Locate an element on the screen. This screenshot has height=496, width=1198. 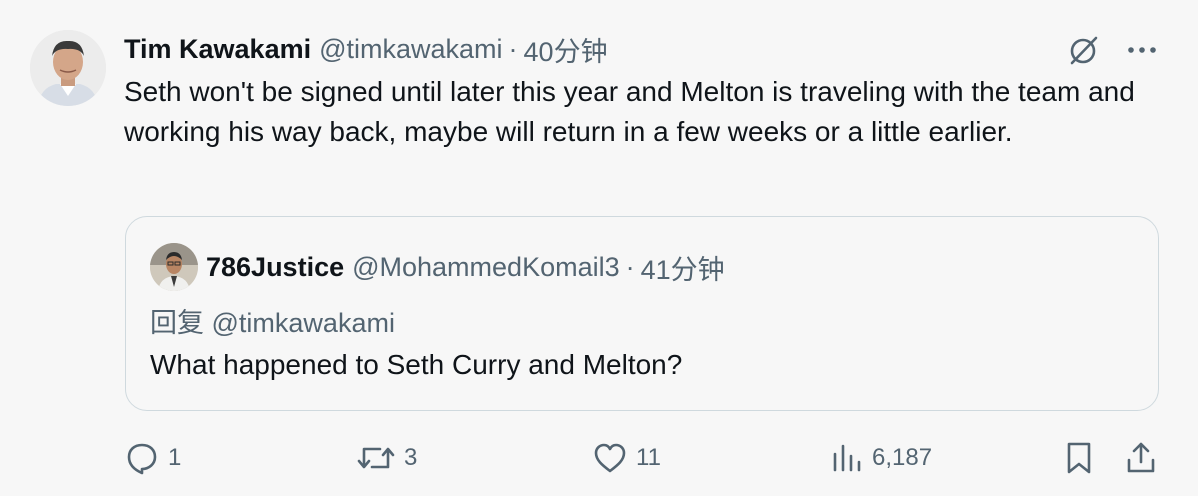
share-icon is located at coordinates (1141, 457).